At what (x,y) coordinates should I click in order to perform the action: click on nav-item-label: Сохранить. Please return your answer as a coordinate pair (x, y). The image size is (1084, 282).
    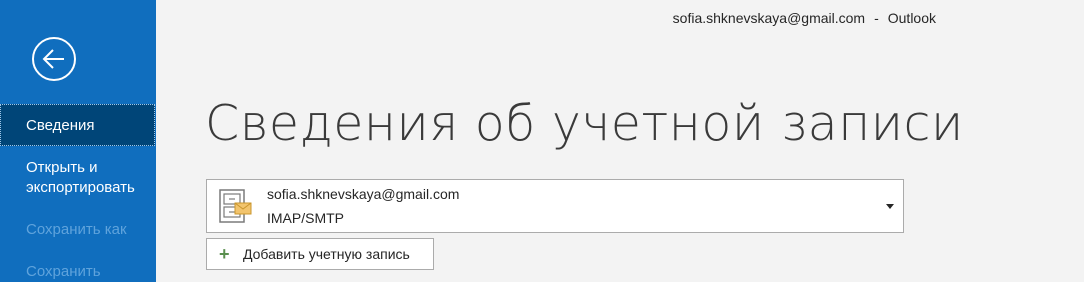
    Looking at the image, I should click on (63, 271).